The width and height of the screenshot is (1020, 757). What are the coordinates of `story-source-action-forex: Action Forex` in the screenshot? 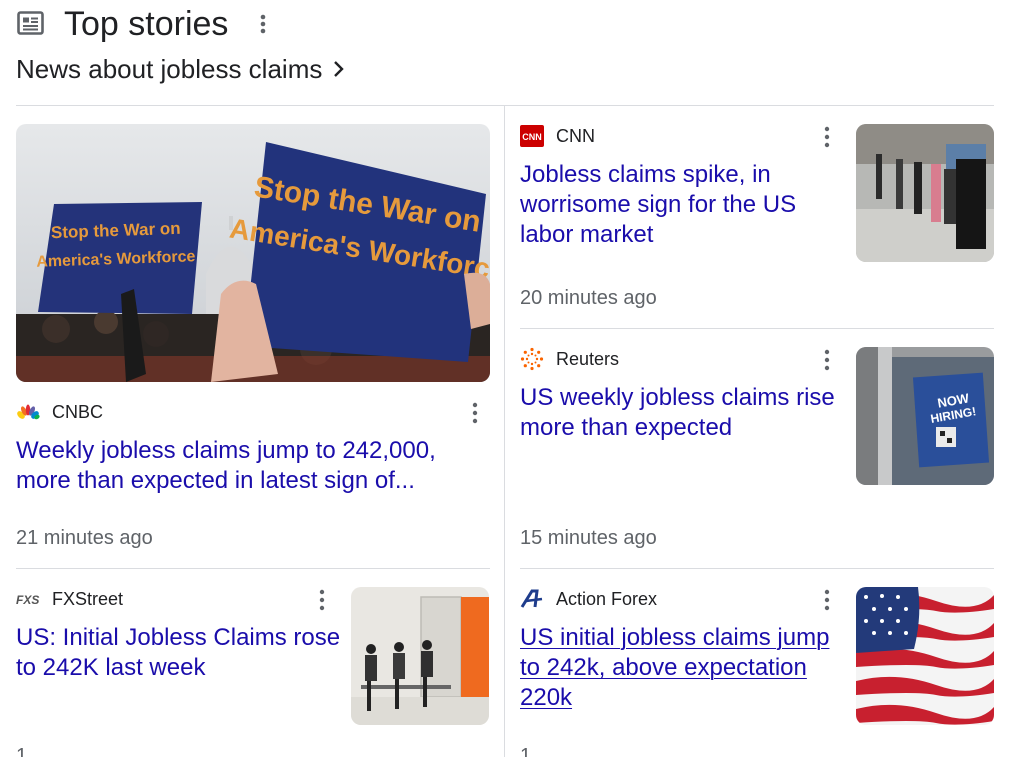 It's located at (588, 599).